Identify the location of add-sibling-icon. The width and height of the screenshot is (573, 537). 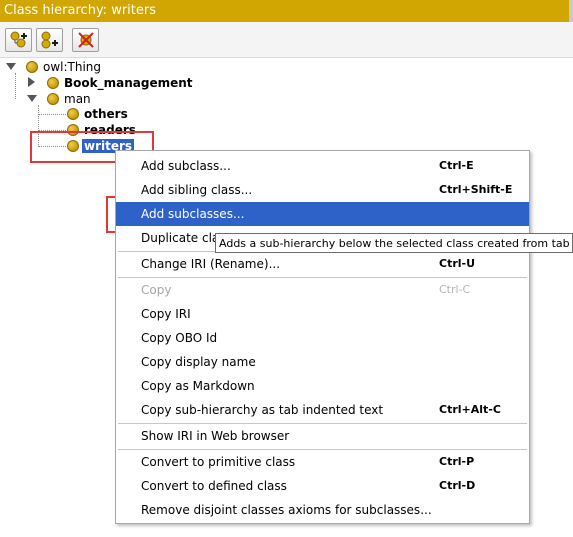
(49, 40).